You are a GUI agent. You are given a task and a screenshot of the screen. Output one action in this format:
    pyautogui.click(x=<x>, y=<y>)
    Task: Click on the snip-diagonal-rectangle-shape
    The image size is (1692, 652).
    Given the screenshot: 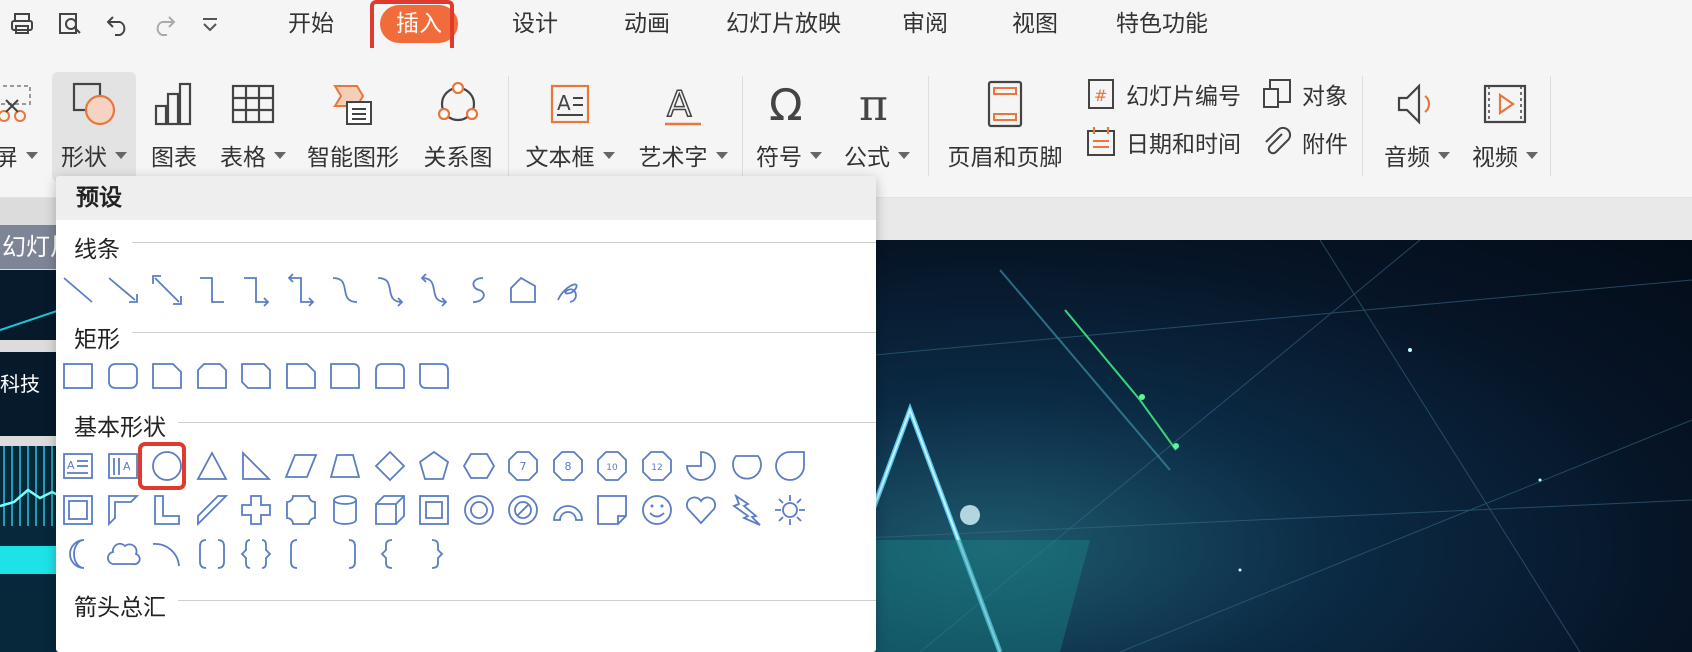 What is the action you would take?
    pyautogui.click(x=256, y=376)
    